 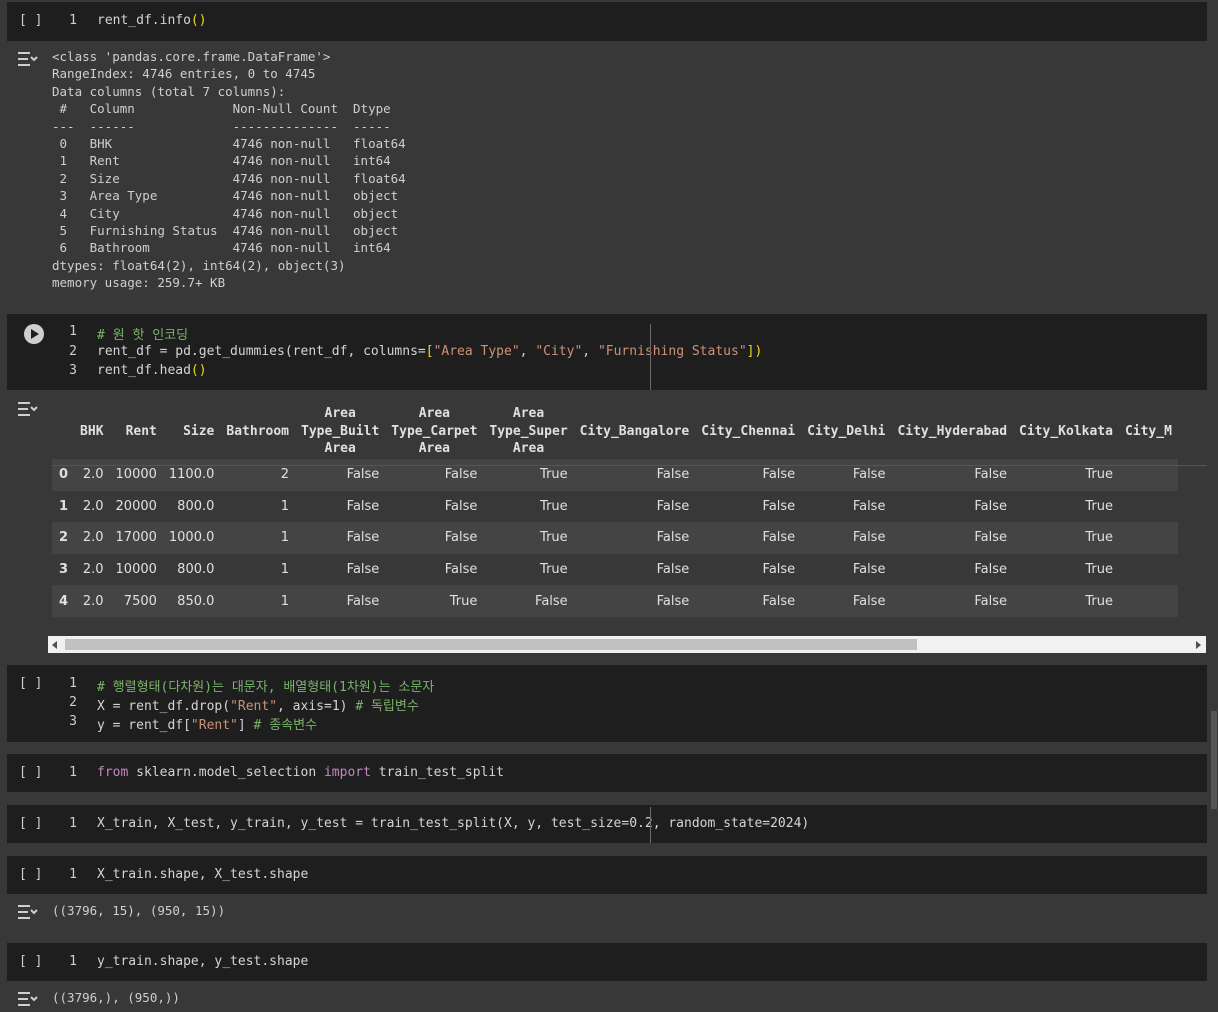 What do you see at coordinates (202, 961) in the screenshot?
I see `code-line: y_train.shape, y_test.shape` at bounding box center [202, 961].